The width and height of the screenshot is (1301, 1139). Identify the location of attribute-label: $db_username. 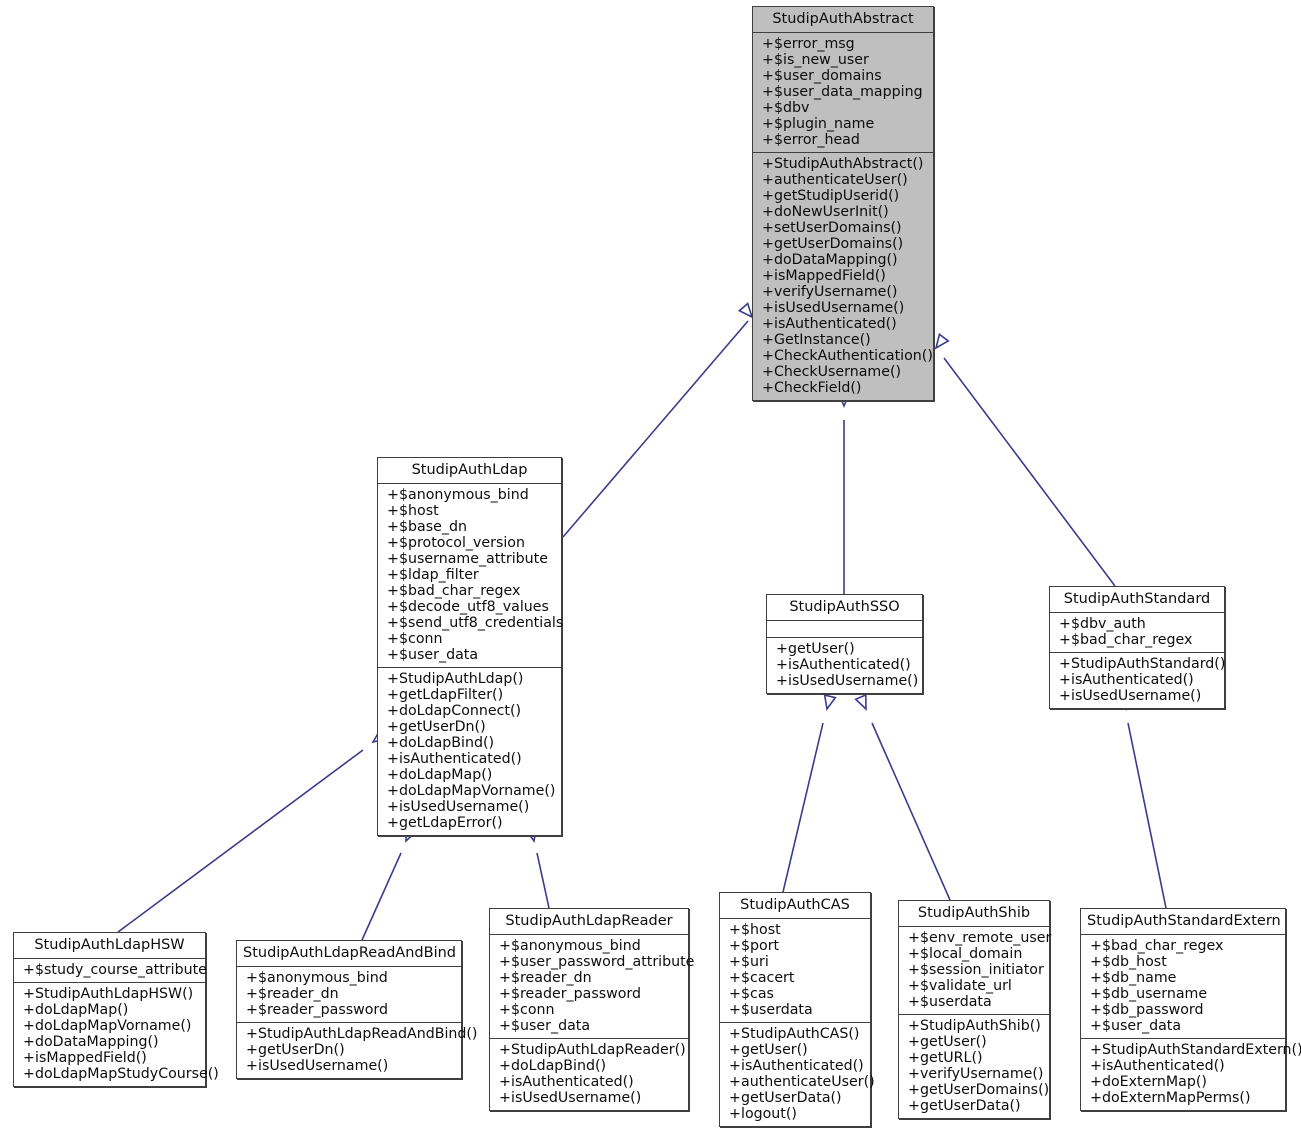
(1155, 994).